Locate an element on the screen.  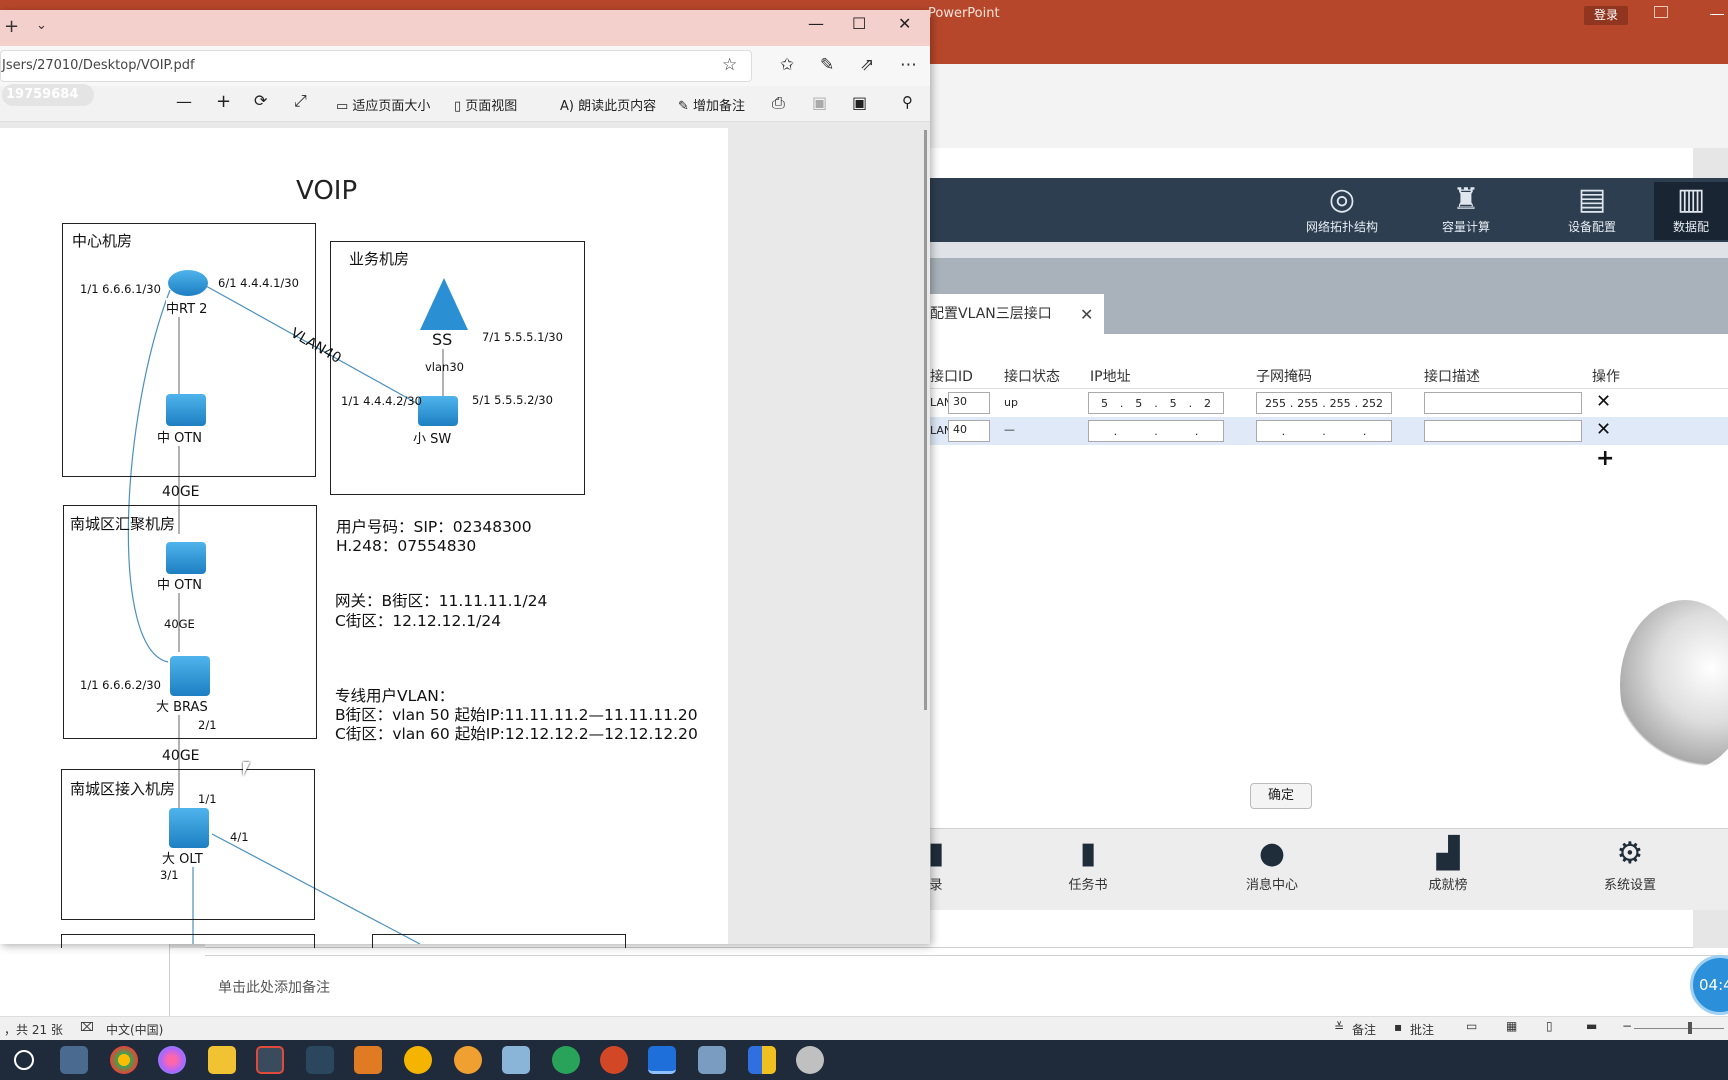
slide-thumbnails is located at coordinates (85, 978).